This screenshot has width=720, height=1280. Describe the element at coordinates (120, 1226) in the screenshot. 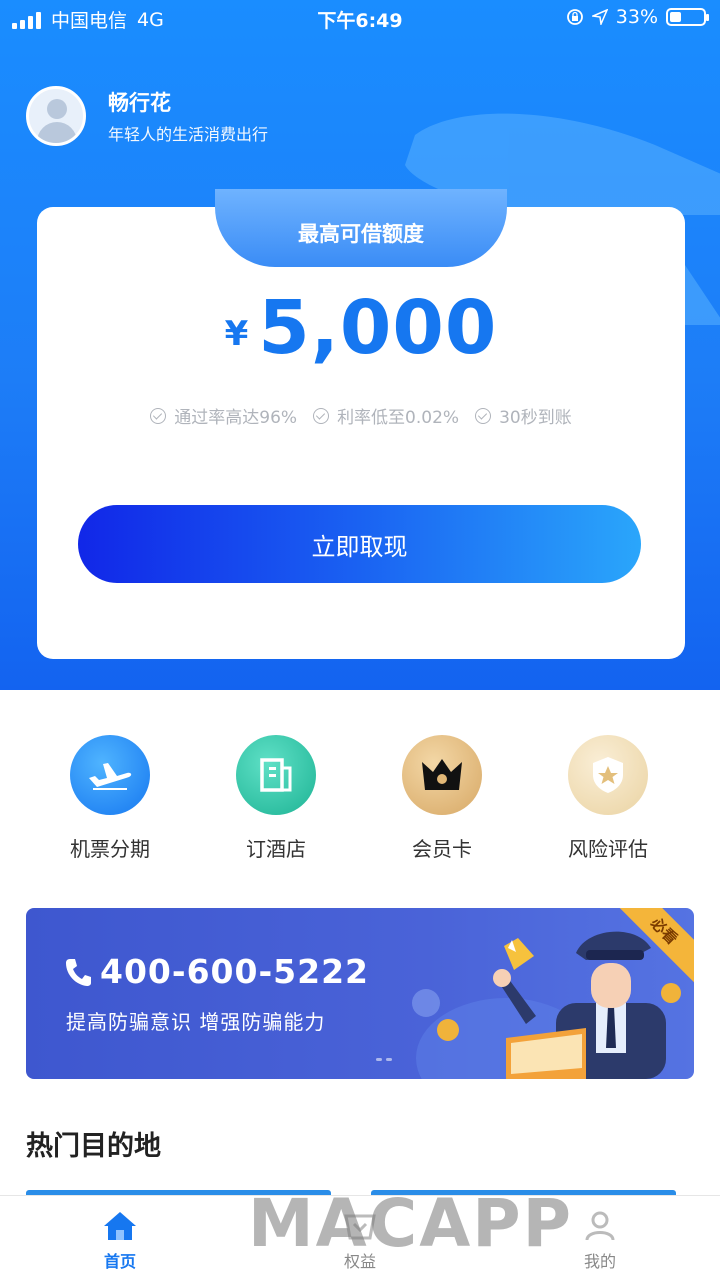

I see `home-icon` at that location.